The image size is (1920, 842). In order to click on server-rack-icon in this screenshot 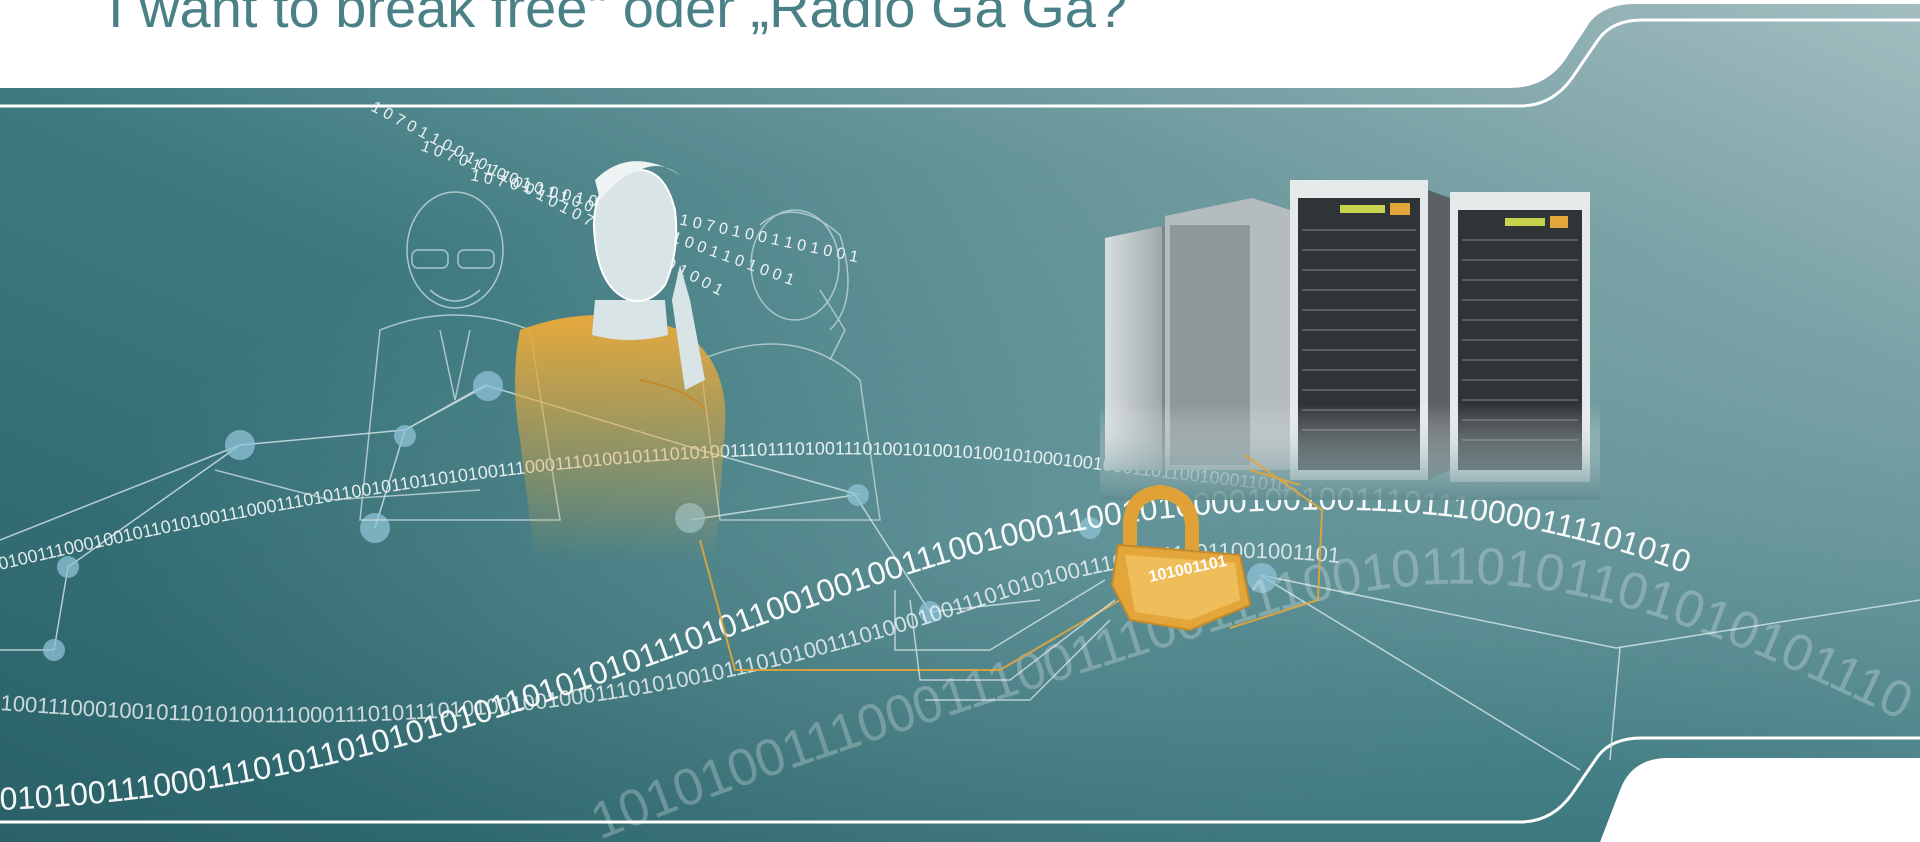, I will do `click(1350, 340)`.